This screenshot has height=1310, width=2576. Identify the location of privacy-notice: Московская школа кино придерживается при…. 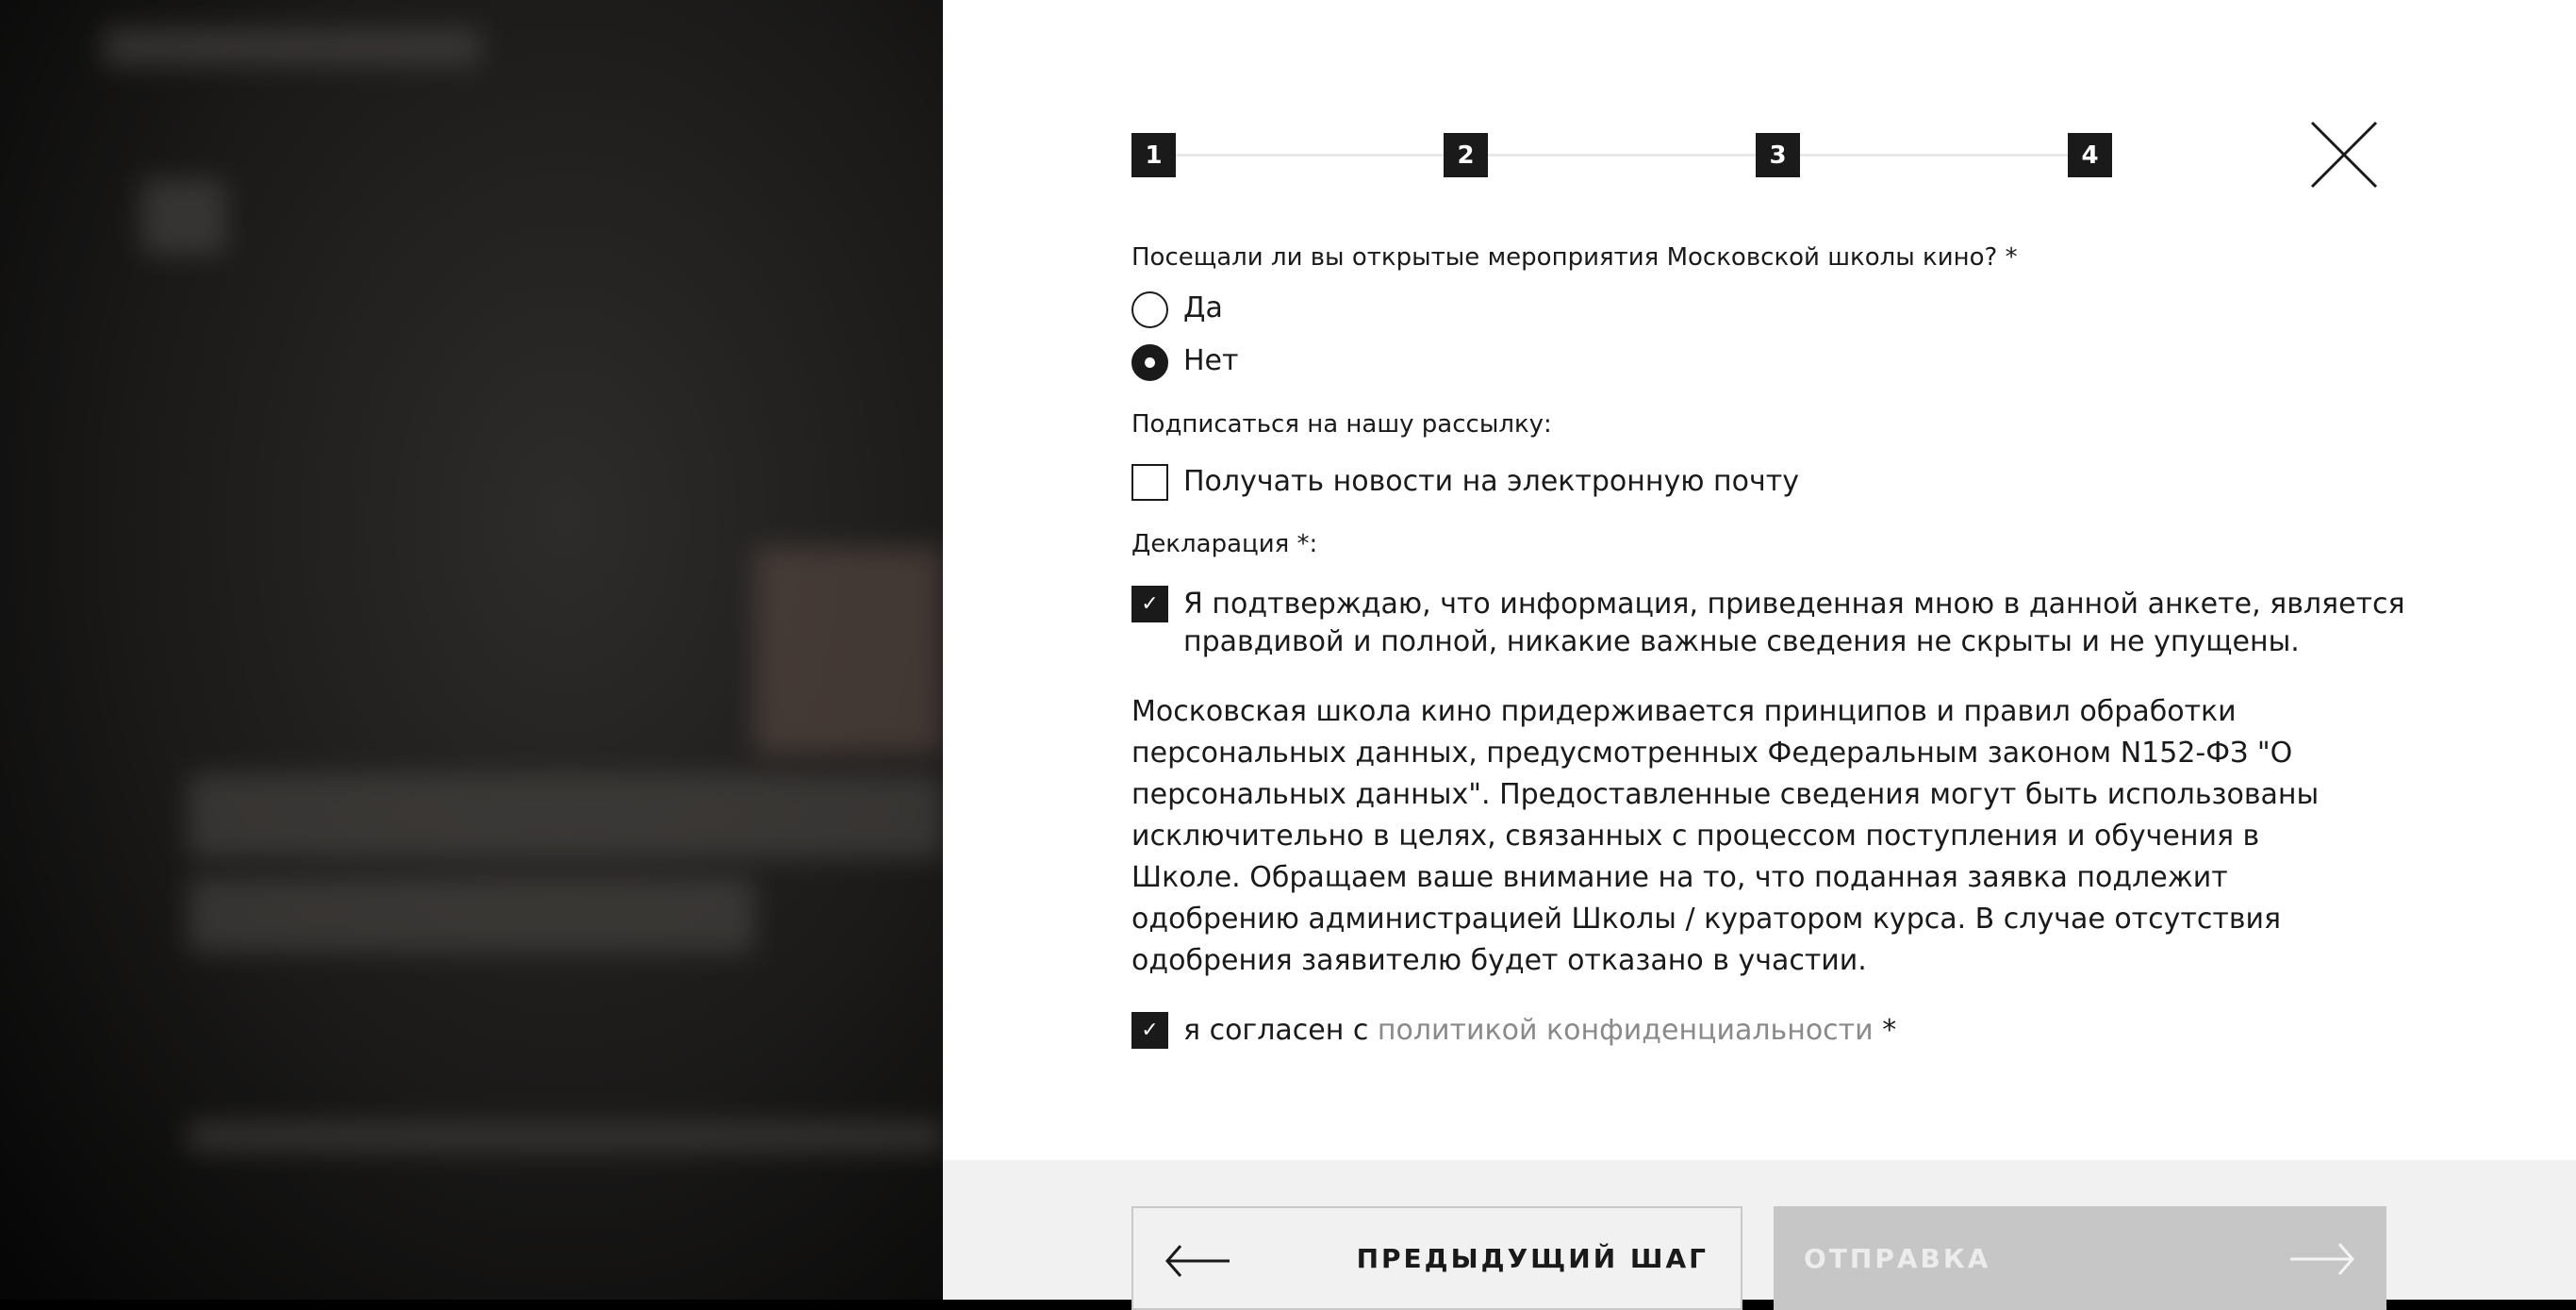
(1725, 836).